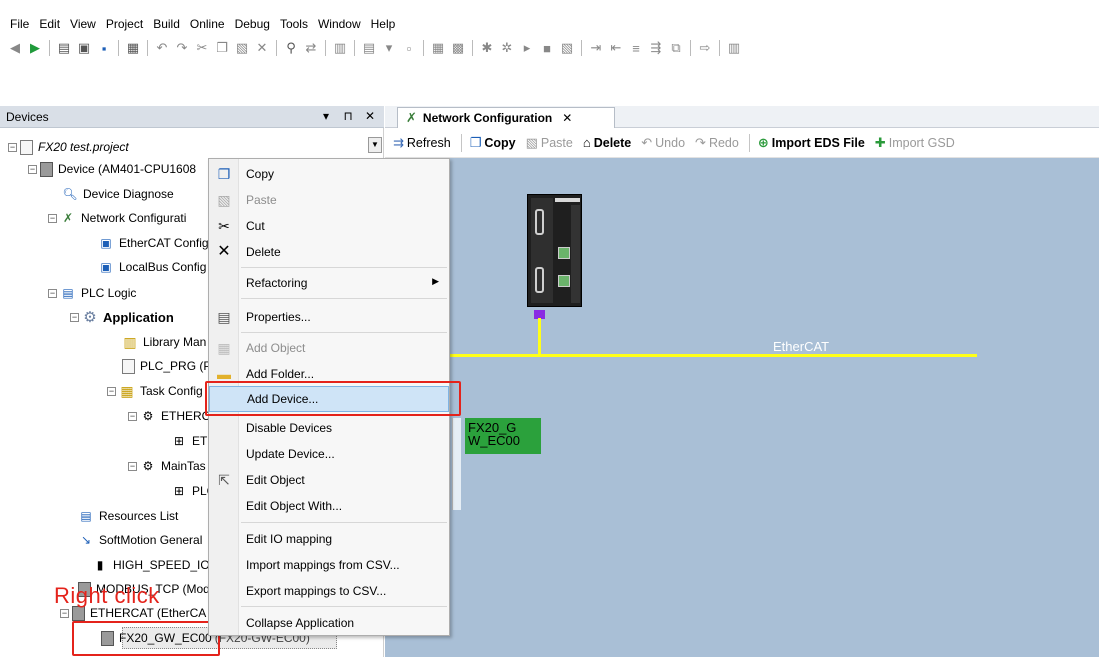 This screenshot has height=657, width=1099. I want to click on tree-item-task-config: − ▦ Task Config, so click(155, 391).